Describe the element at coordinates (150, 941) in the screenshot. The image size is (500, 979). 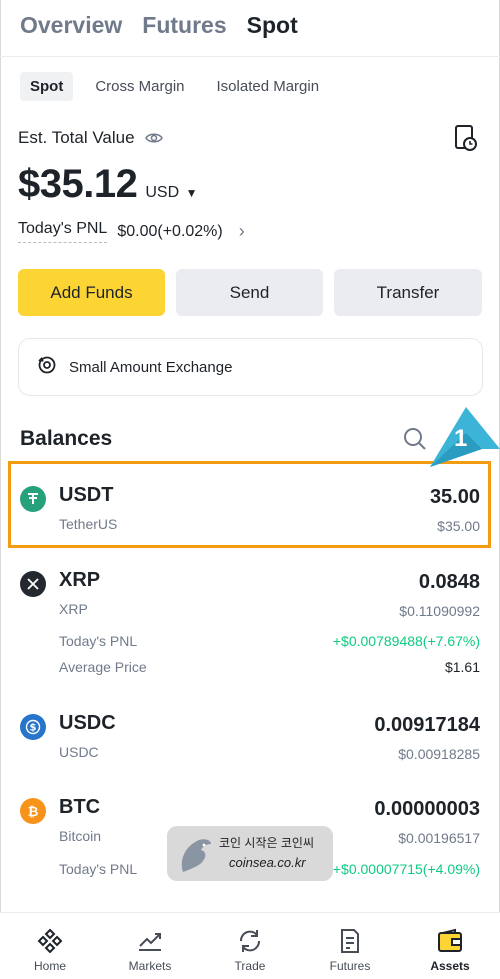
I see `chart-icon` at that location.